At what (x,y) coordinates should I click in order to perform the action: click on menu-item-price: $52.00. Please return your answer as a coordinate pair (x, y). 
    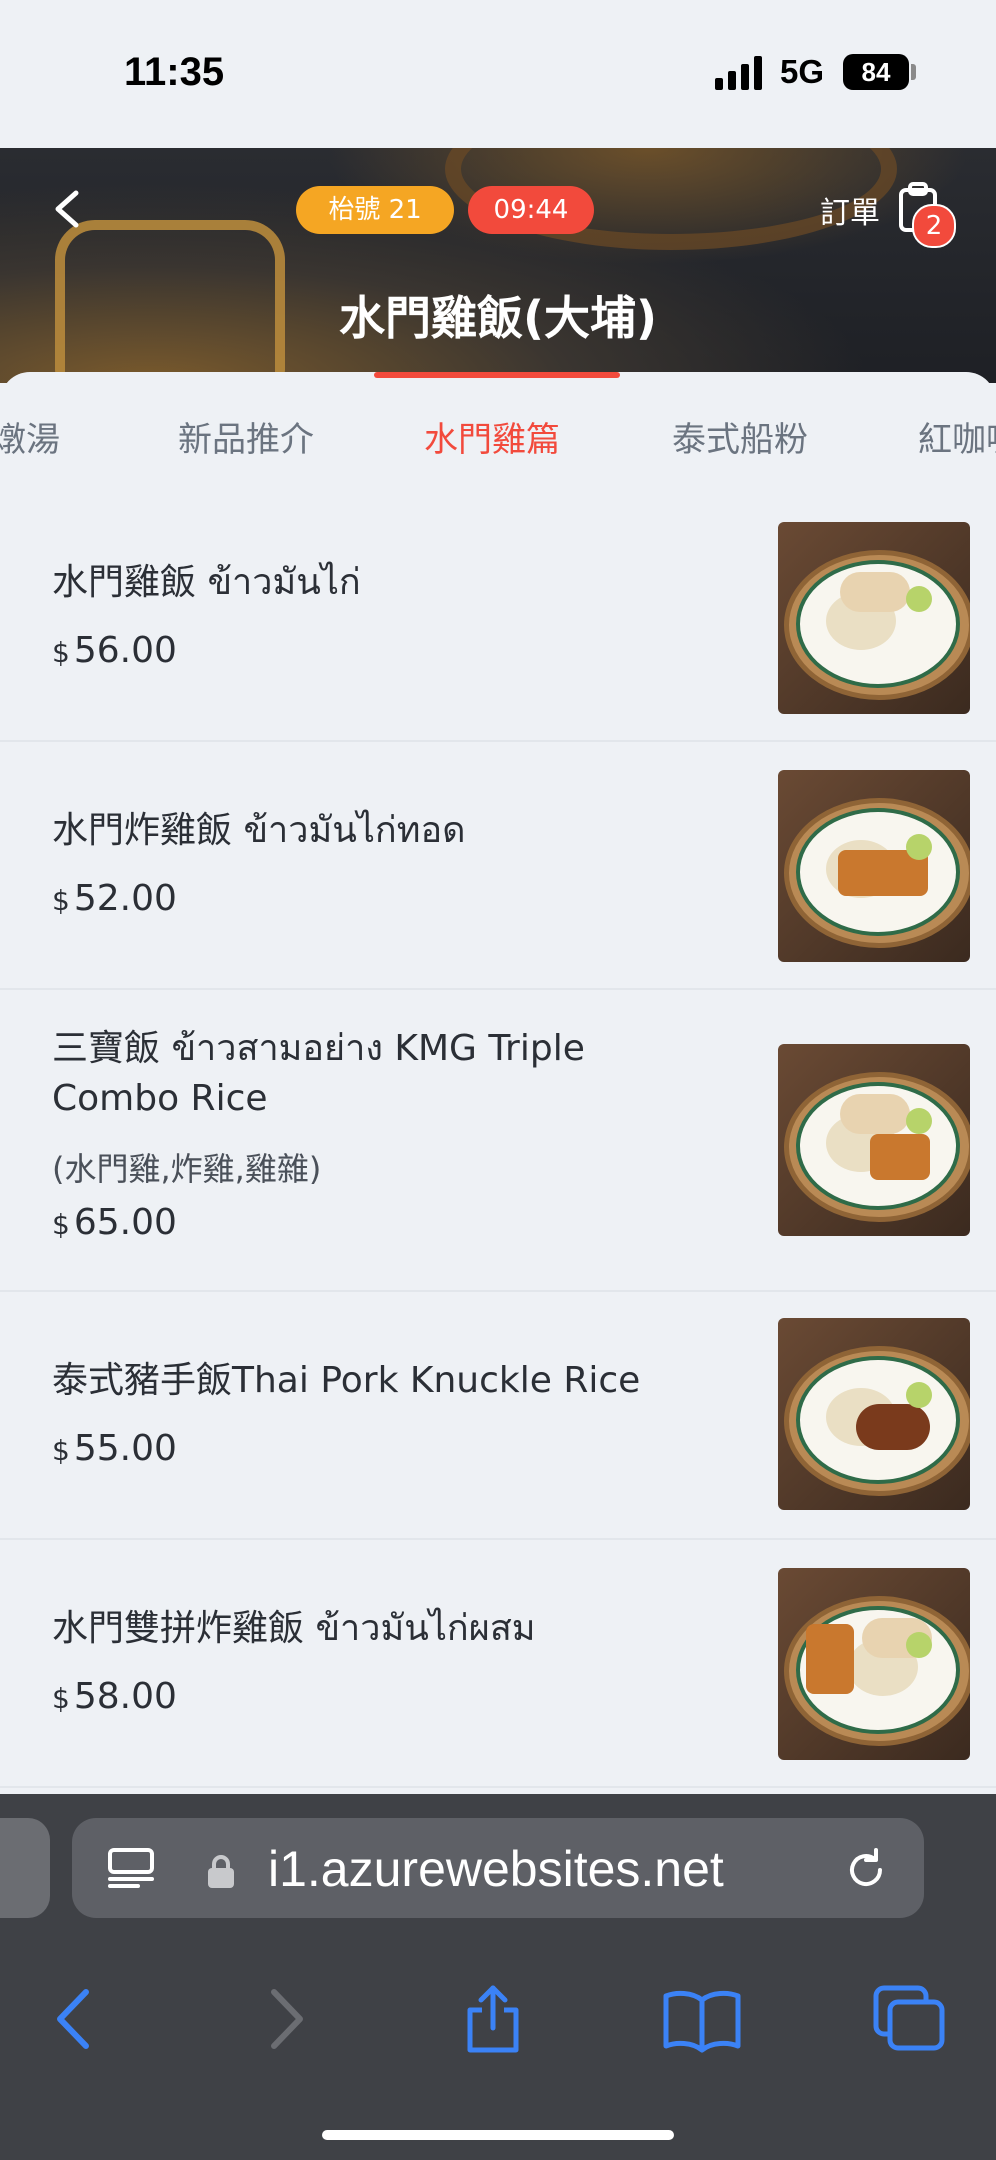
    Looking at the image, I should click on (114, 898).